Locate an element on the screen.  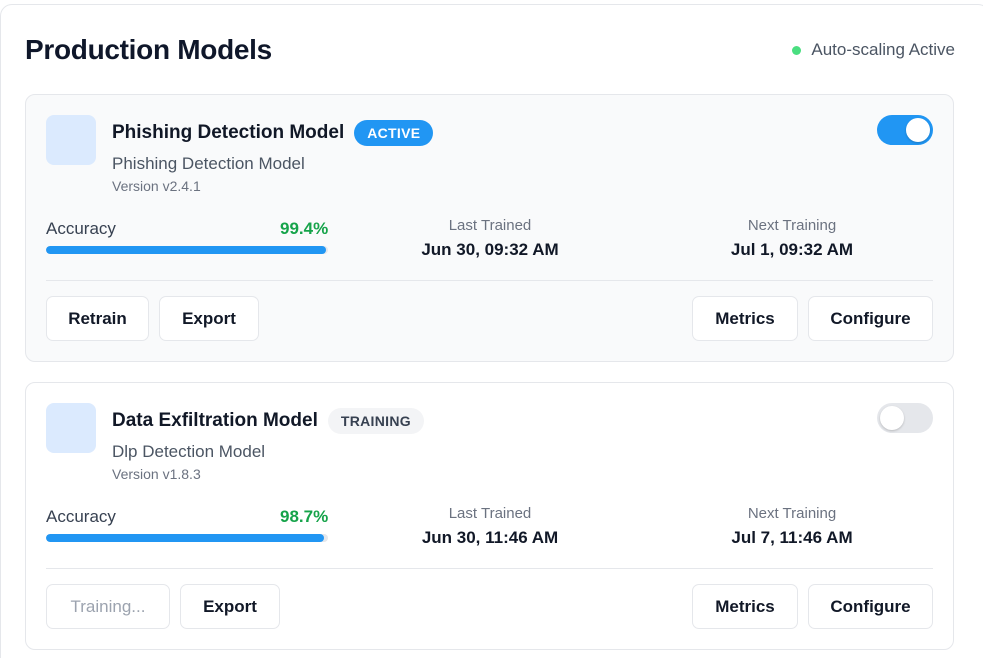
next-training-value: Jul 7, 11:46 AM is located at coordinates (792, 537).